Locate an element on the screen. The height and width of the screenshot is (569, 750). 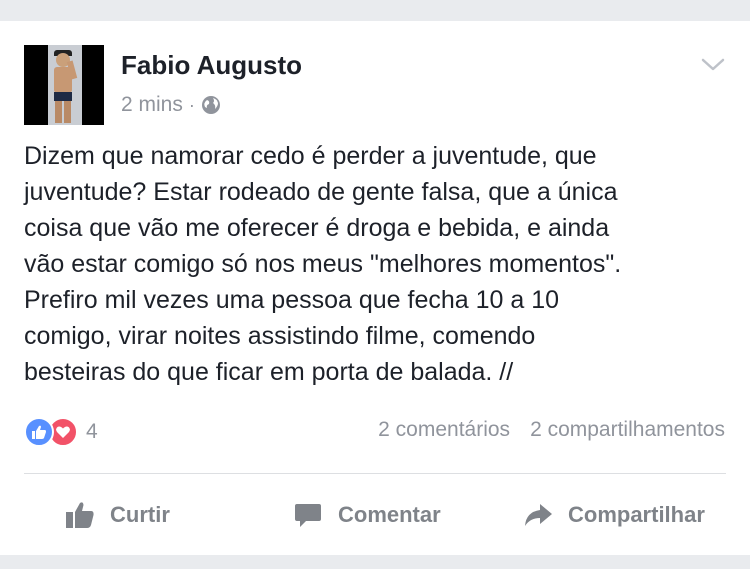
like-reaction-icon is located at coordinates (39, 432).